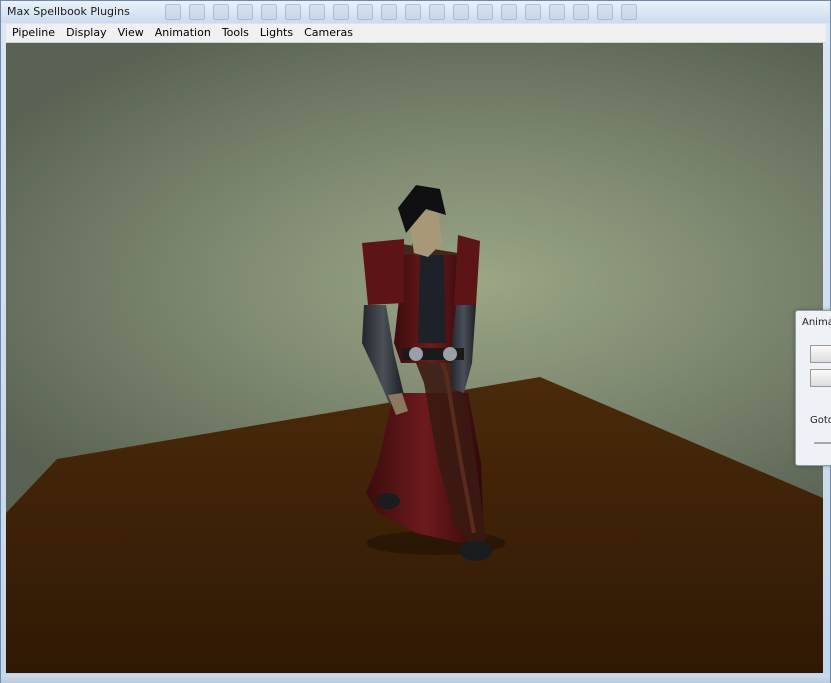 This screenshot has height=683, width=831. I want to click on menu-tools: Tools, so click(235, 33).